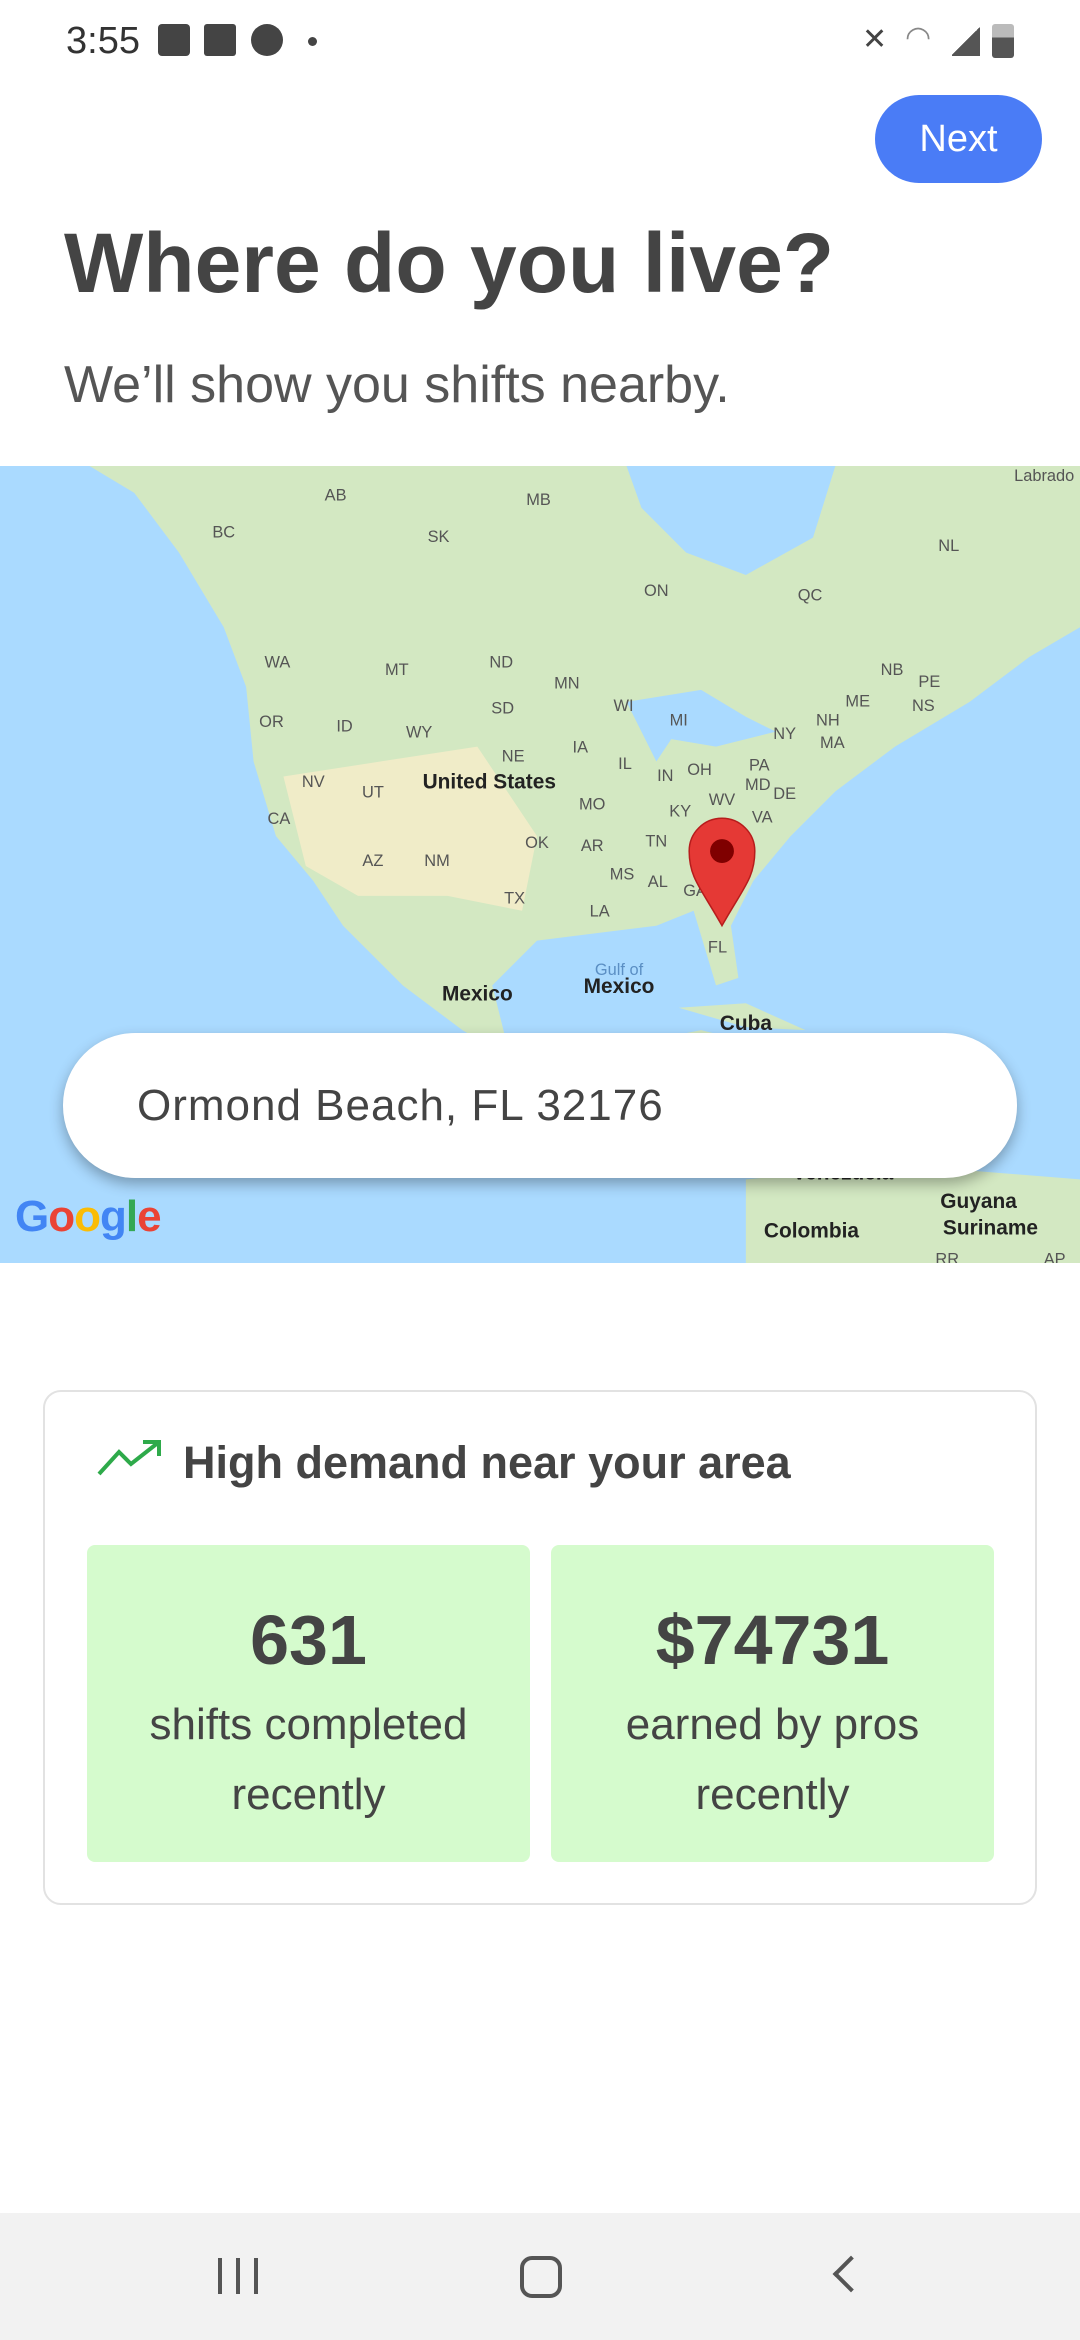 The height and width of the screenshot is (2340, 1080). What do you see at coordinates (656, 591) in the screenshot?
I see `map-label: ON` at bounding box center [656, 591].